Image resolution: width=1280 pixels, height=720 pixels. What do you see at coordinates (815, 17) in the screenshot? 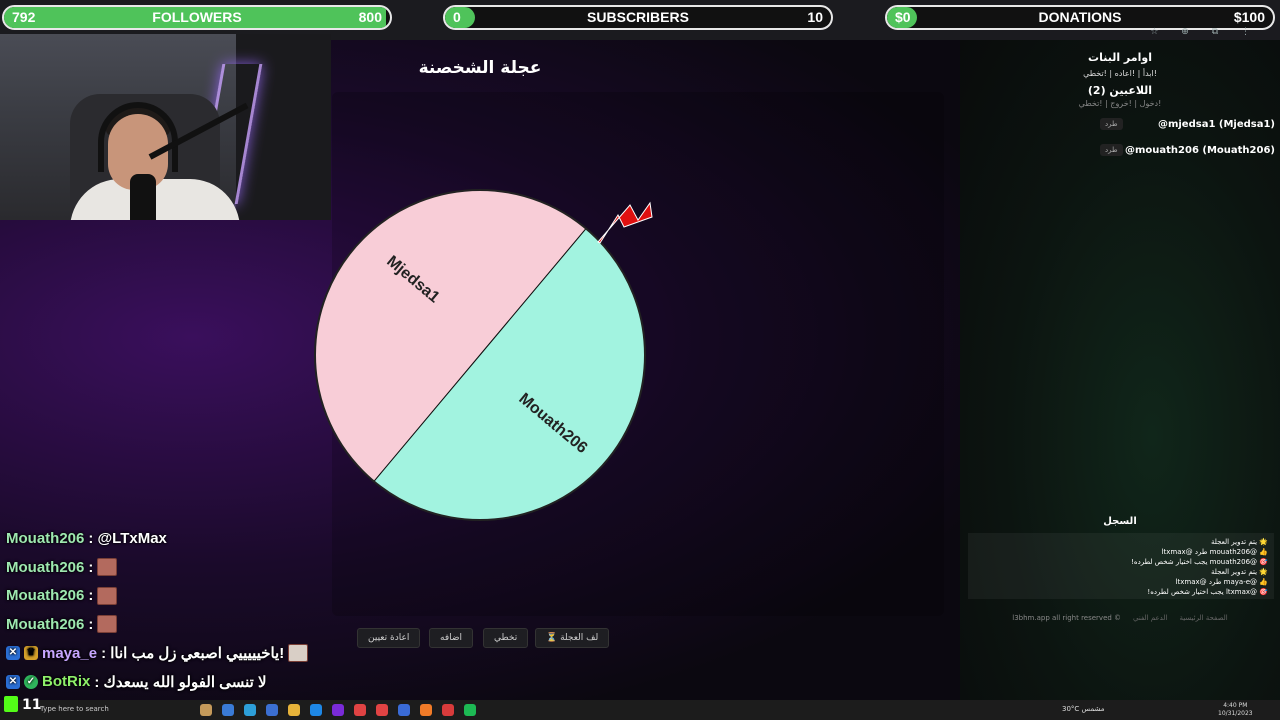
I see `subscribers-goal: 10` at bounding box center [815, 17].